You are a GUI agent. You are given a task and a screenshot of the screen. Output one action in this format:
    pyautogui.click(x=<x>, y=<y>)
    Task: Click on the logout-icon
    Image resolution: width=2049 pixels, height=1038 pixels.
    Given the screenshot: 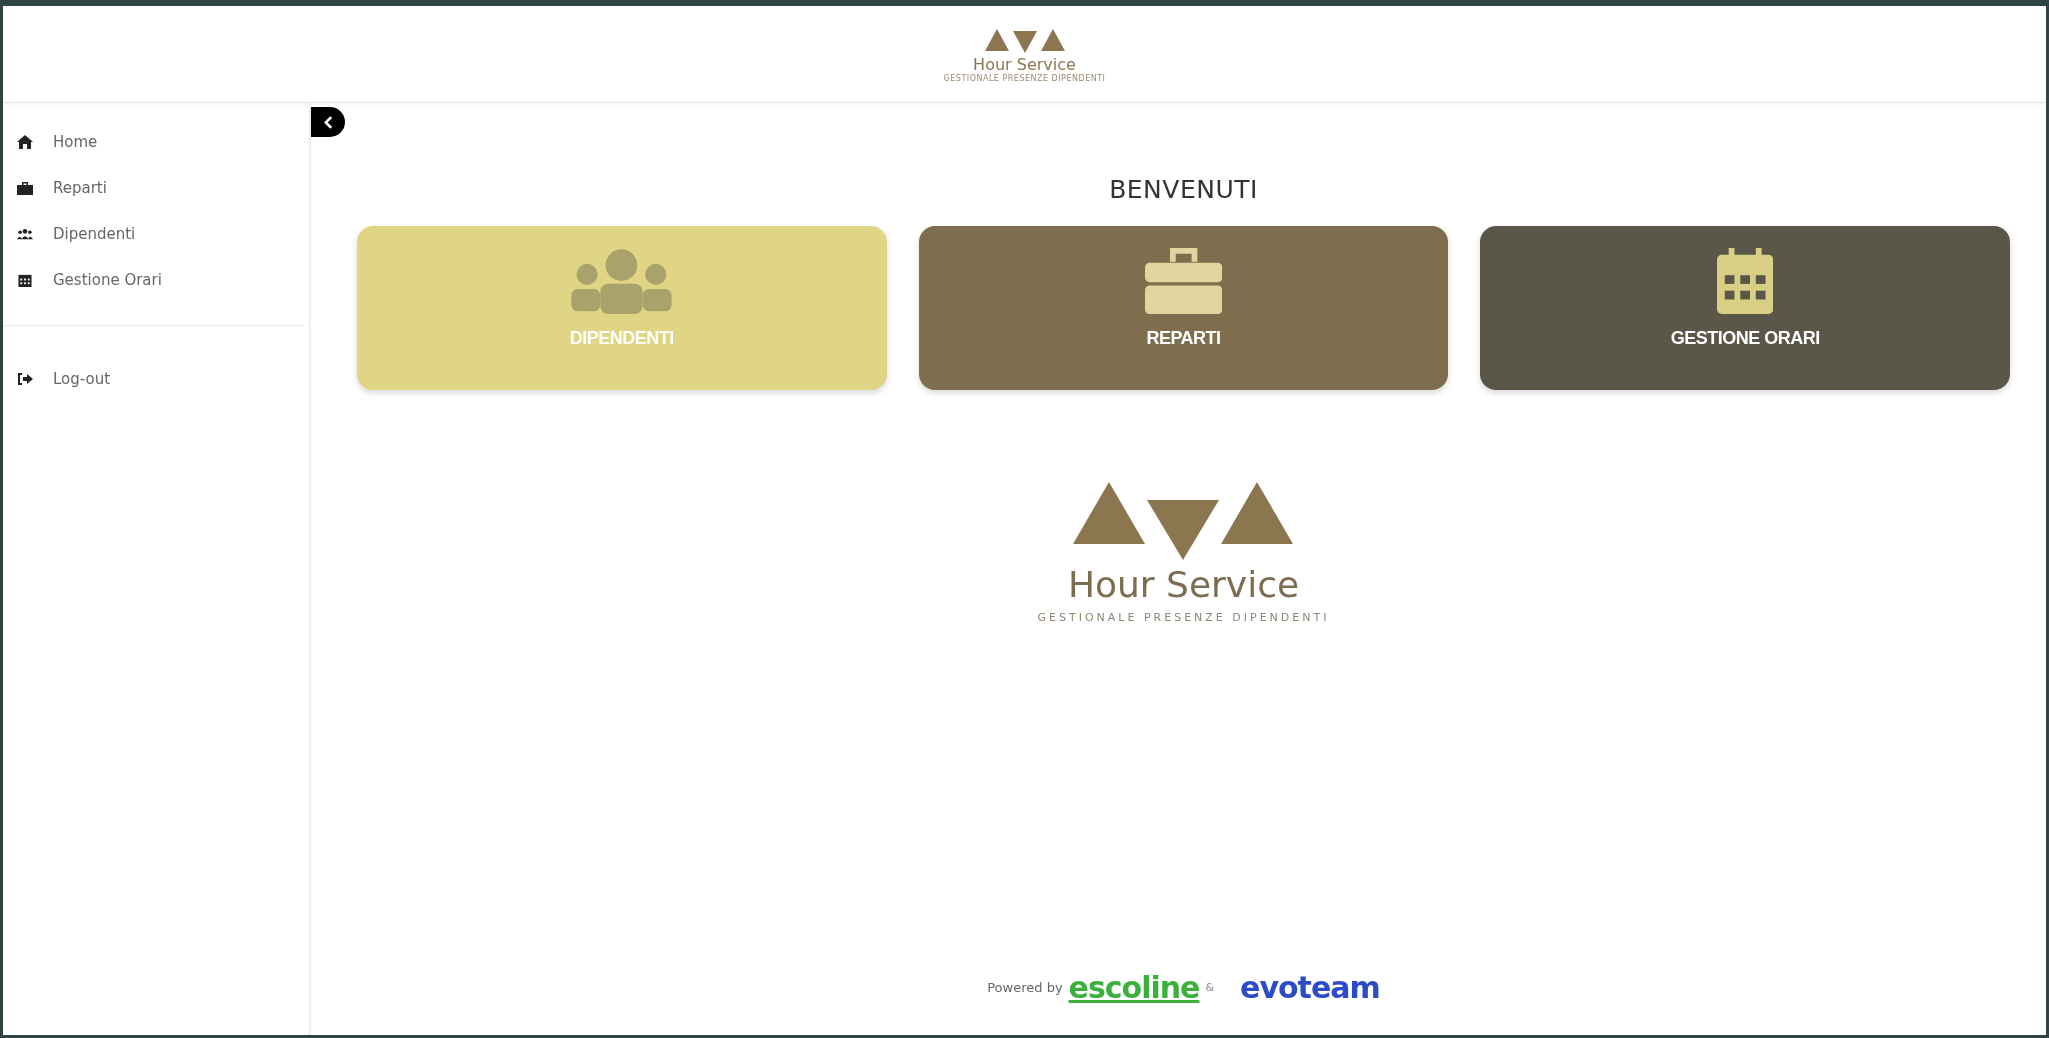 What is the action you would take?
    pyautogui.click(x=25, y=379)
    